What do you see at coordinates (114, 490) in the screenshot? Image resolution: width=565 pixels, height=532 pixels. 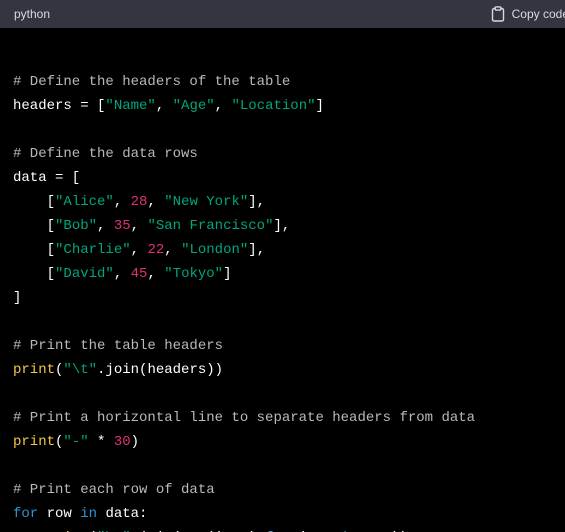 I see `code-token-comment: # Print each row of data` at bounding box center [114, 490].